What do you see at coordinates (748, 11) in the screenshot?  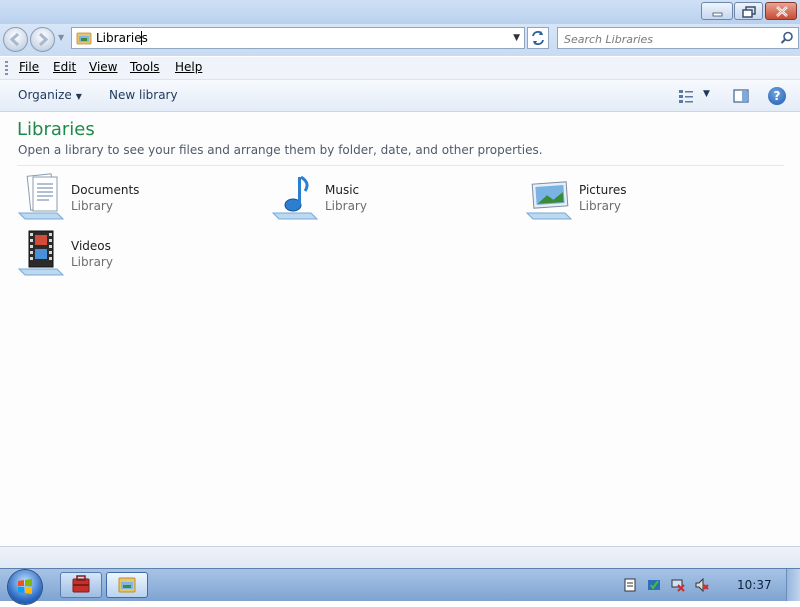 I see `restore-button` at bounding box center [748, 11].